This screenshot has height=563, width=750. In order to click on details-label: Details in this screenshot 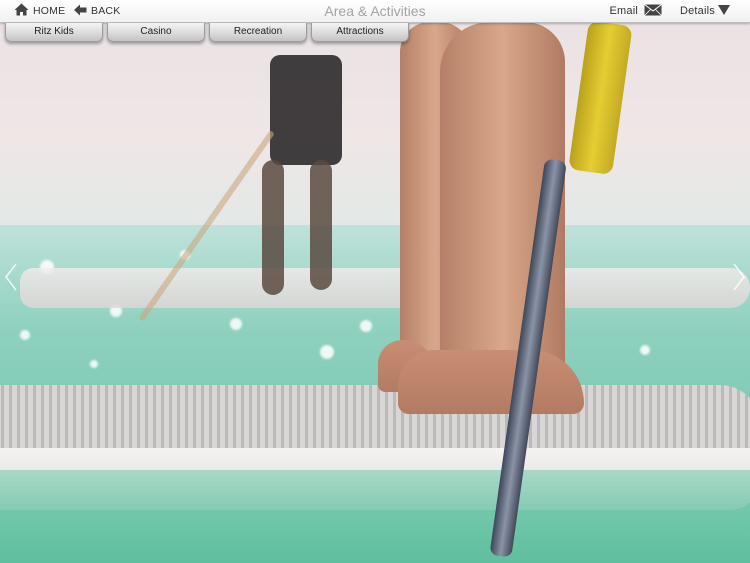, I will do `click(697, 11)`.